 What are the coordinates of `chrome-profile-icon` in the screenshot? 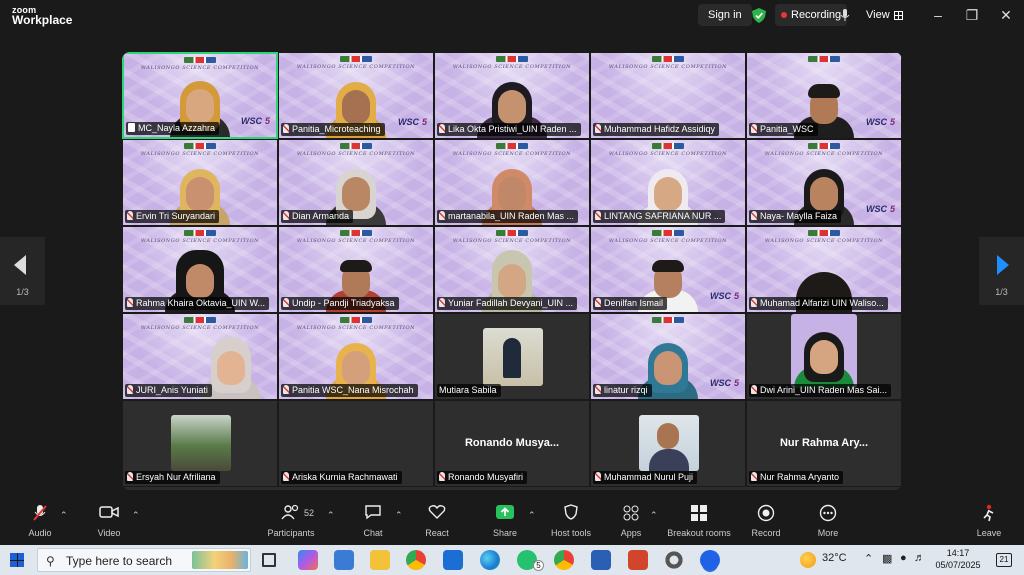 It's located at (564, 560).